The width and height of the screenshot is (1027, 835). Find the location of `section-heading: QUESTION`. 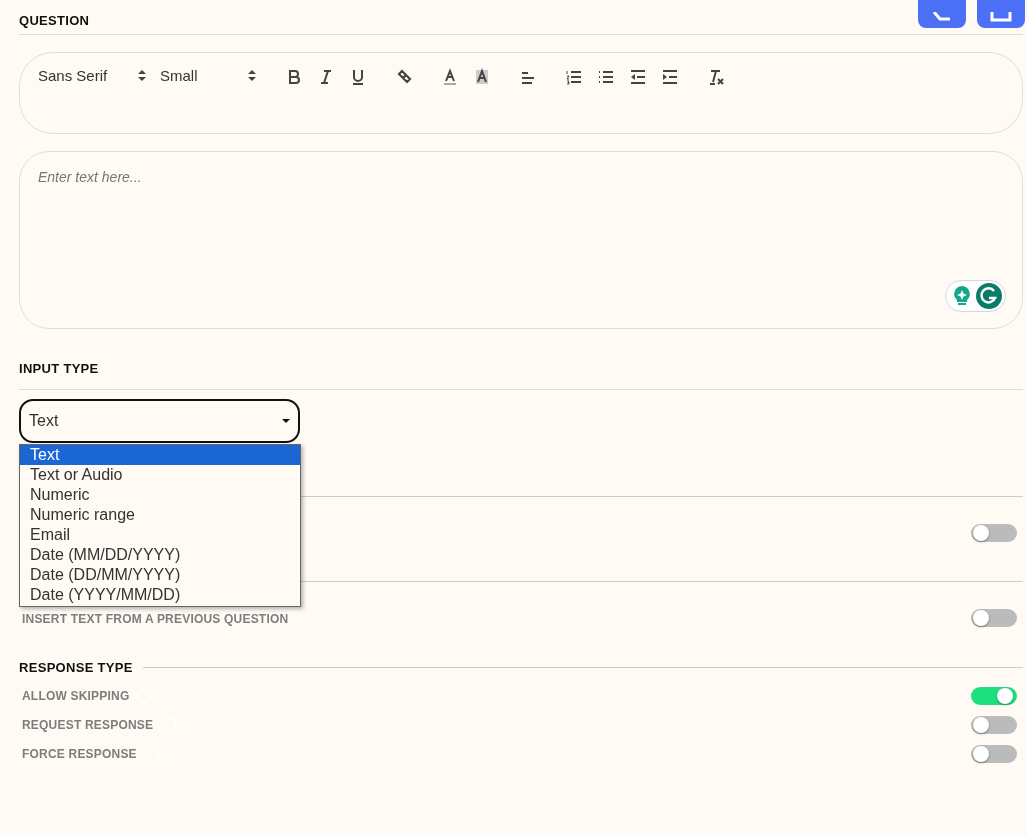

section-heading: QUESTION is located at coordinates (54, 20).